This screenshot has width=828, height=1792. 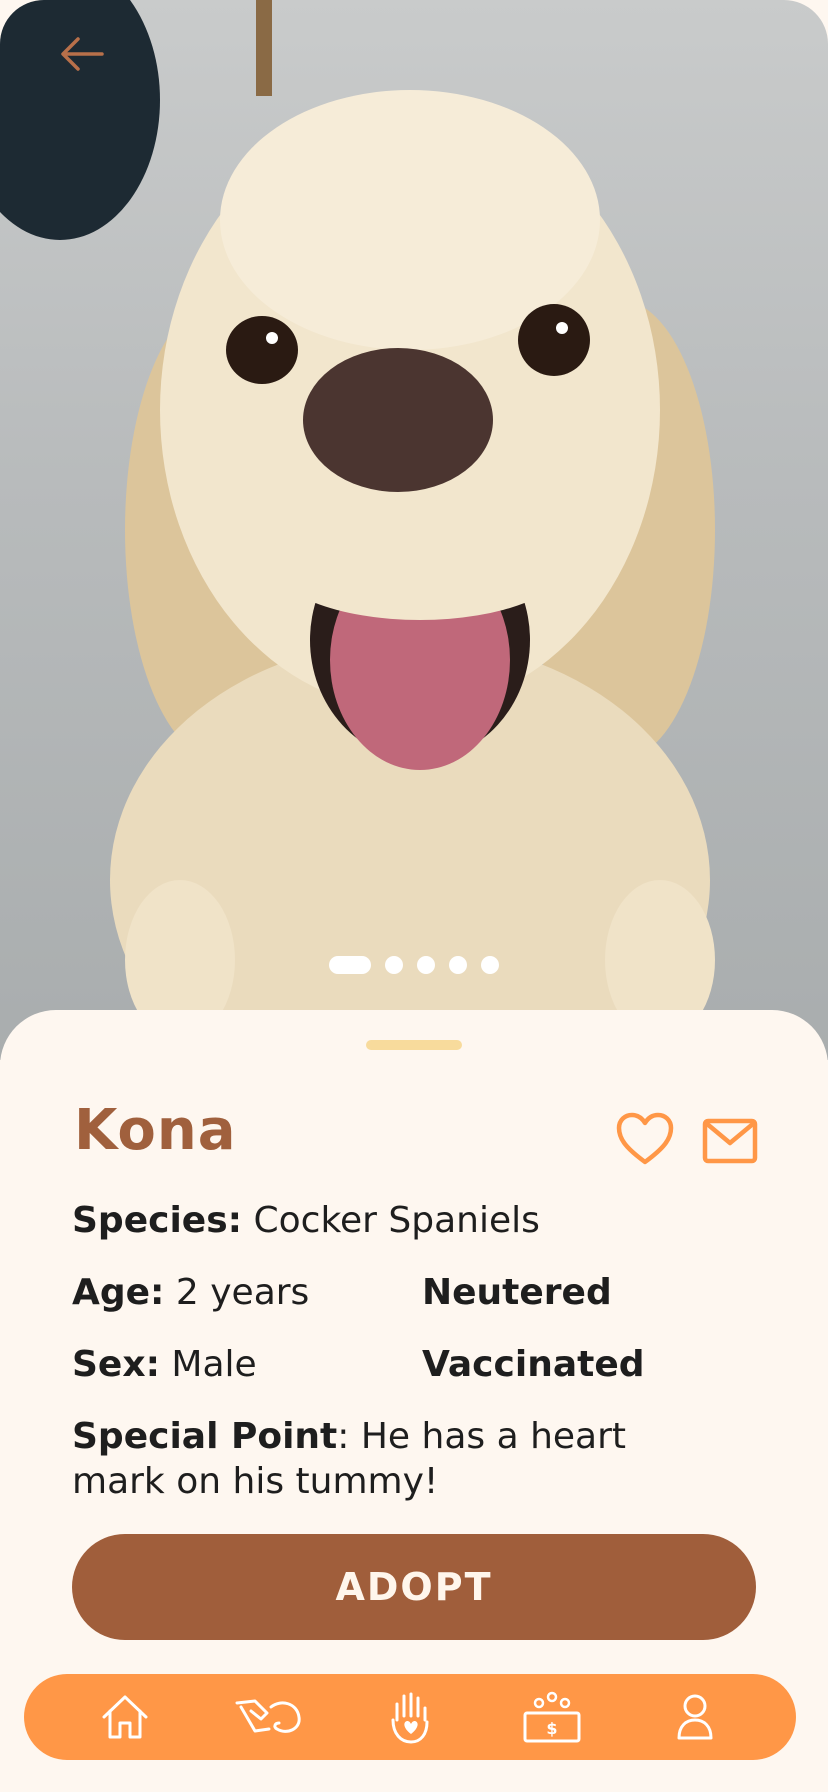 What do you see at coordinates (205, 1436) in the screenshot?
I see `special-point-label: Special Point` at bounding box center [205, 1436].